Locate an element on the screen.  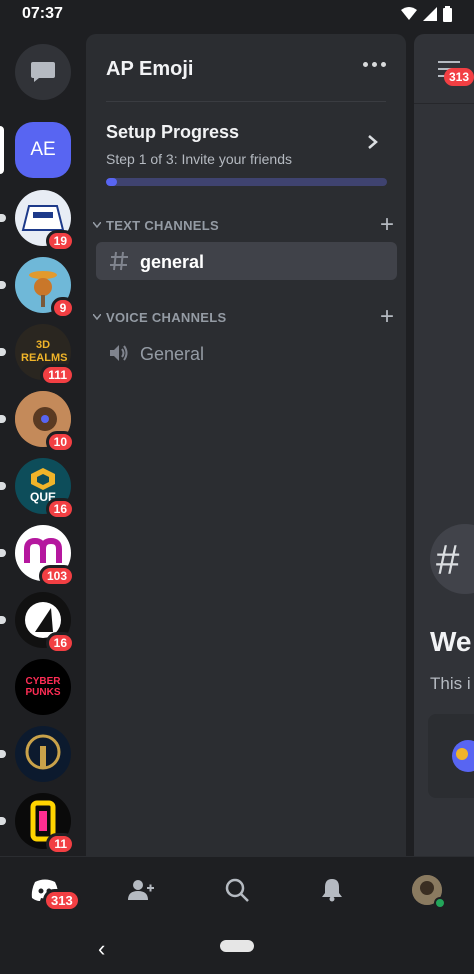
server-header: AP Emoji is located at coordinates (246, 68).